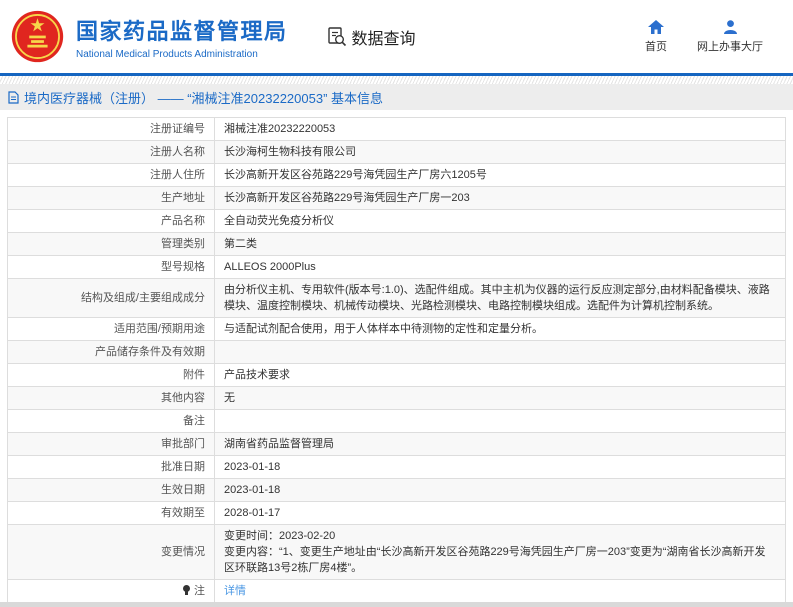 This screenshot has width=793, height=607. Describe the element at coordinates (500, 198) in the screenshot. I see `field-value: 长沙高新开发区谷苑路229号海凭园生产厂房一203` at that location.